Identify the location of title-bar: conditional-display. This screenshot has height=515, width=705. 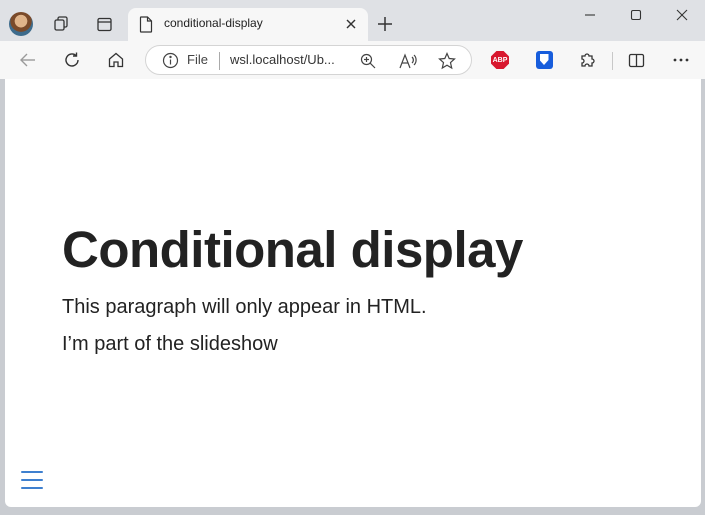
(352, 20).